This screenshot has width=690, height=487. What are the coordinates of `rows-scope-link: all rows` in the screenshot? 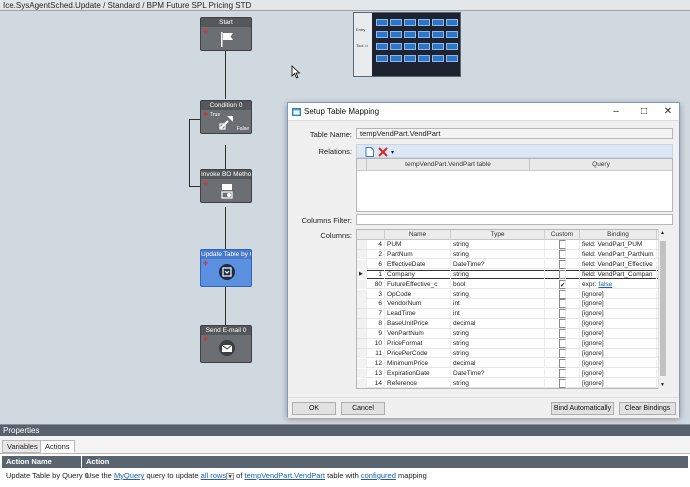 It's located at (213, 475).